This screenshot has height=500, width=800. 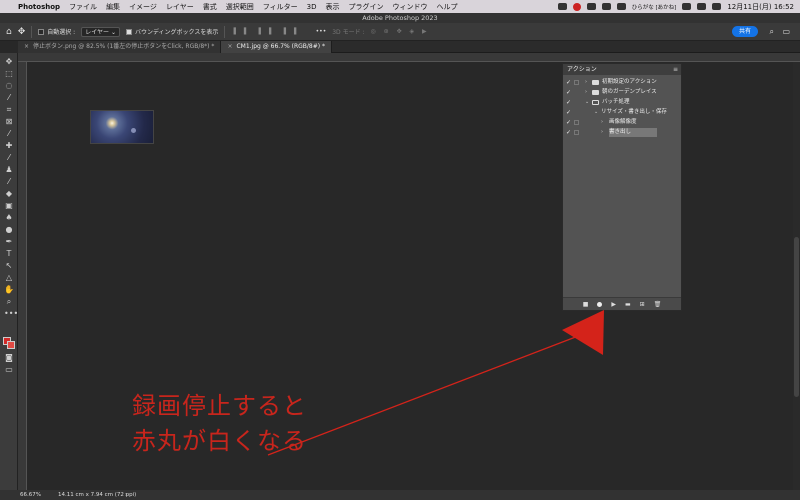 I want to click on zoom-level: 66.67%, so click(x=30, y=495).